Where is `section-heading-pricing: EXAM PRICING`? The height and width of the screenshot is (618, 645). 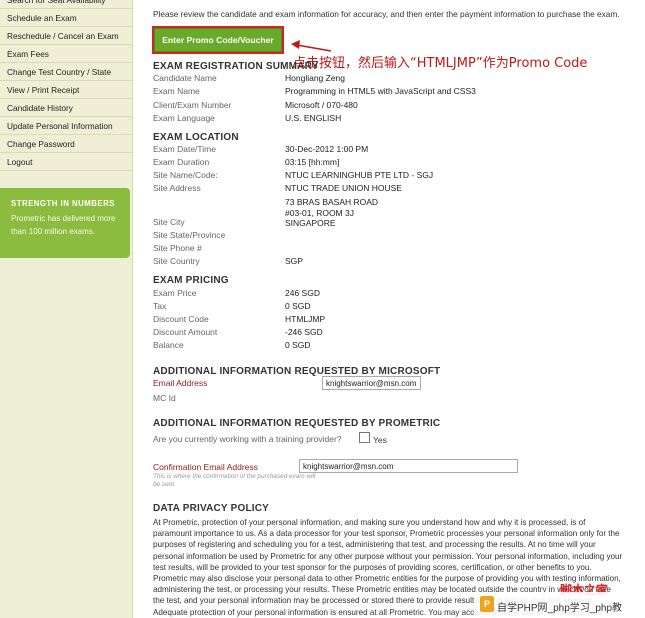
section-heading-pricing: EXAM PRICING is located at coordinates (191, 280).